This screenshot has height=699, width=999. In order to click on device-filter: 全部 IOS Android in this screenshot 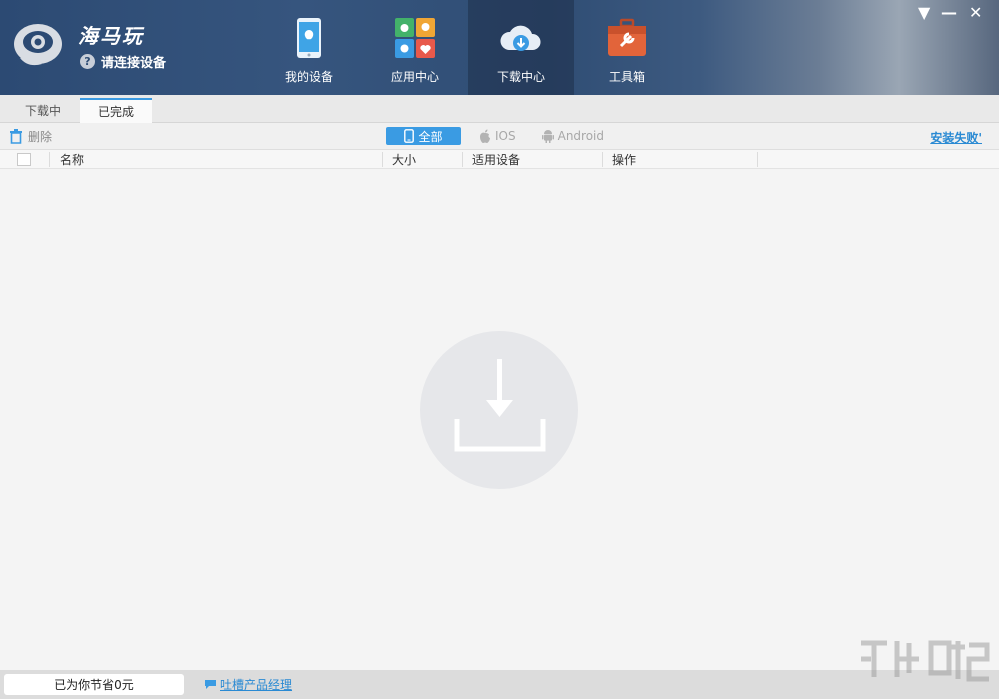, I will do `click(504, 136)`.